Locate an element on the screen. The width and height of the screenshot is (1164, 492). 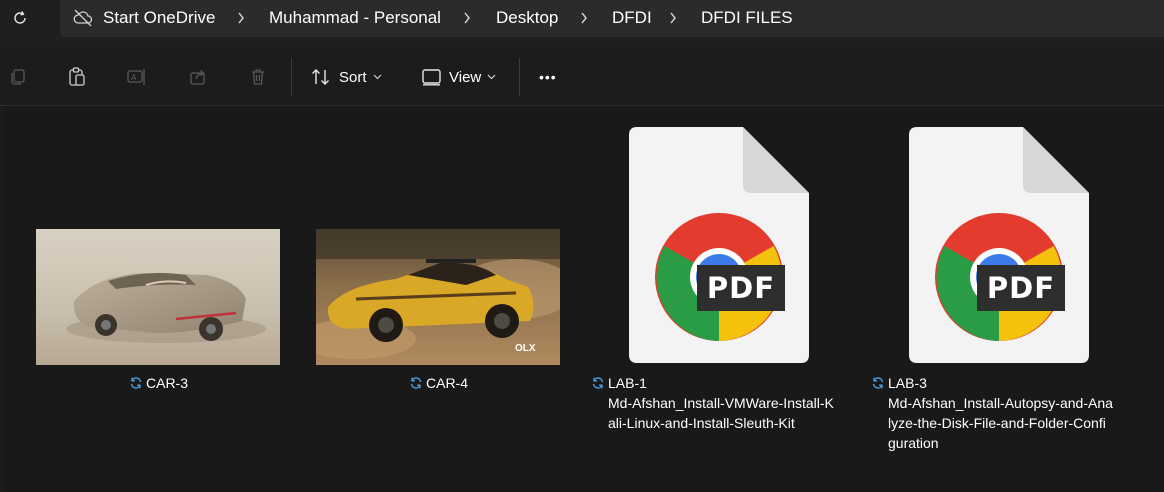
lab-3-pdf-thumbnail: PDF is located at coordinates (1000, 245).